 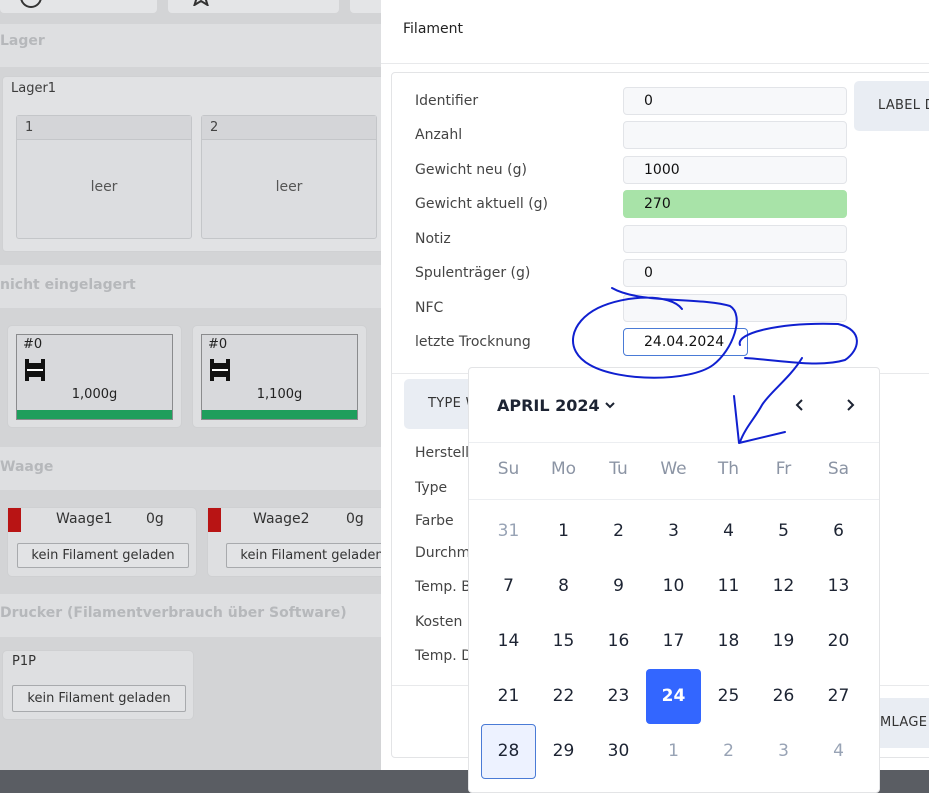 I want to click on calendar-day: 30, so click(x=618, y=751).